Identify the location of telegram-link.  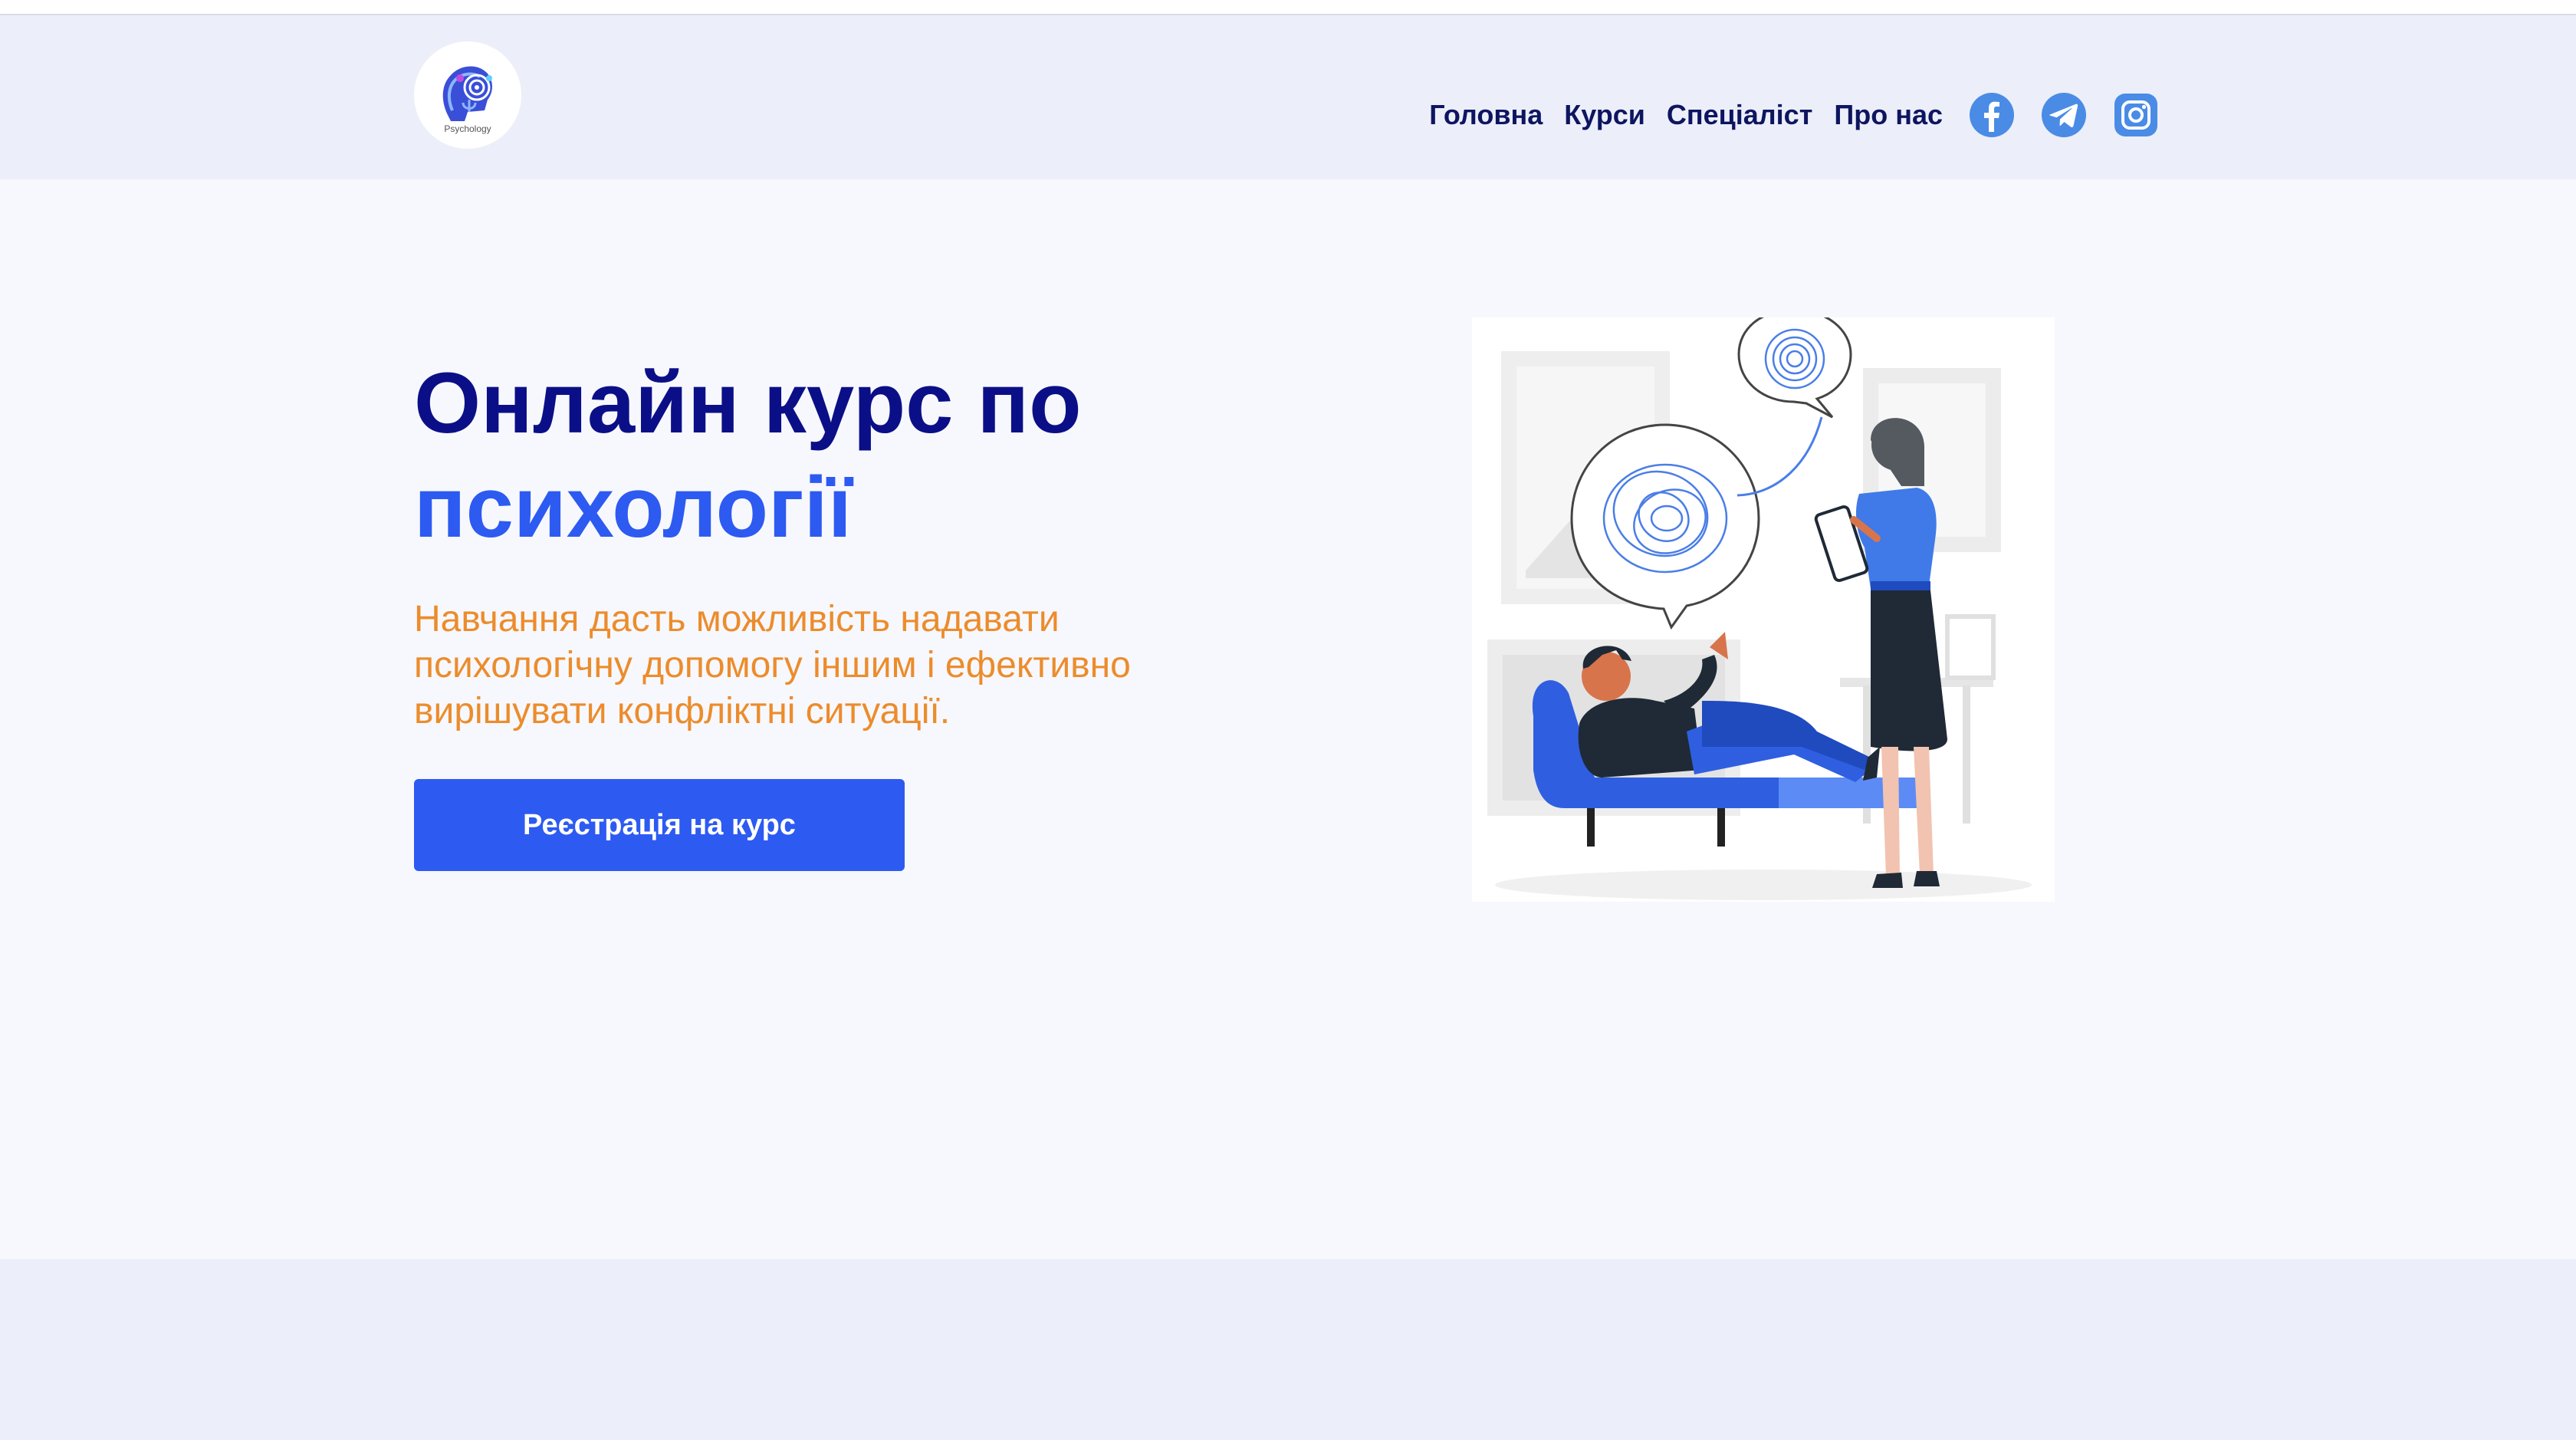
(2064, 115).